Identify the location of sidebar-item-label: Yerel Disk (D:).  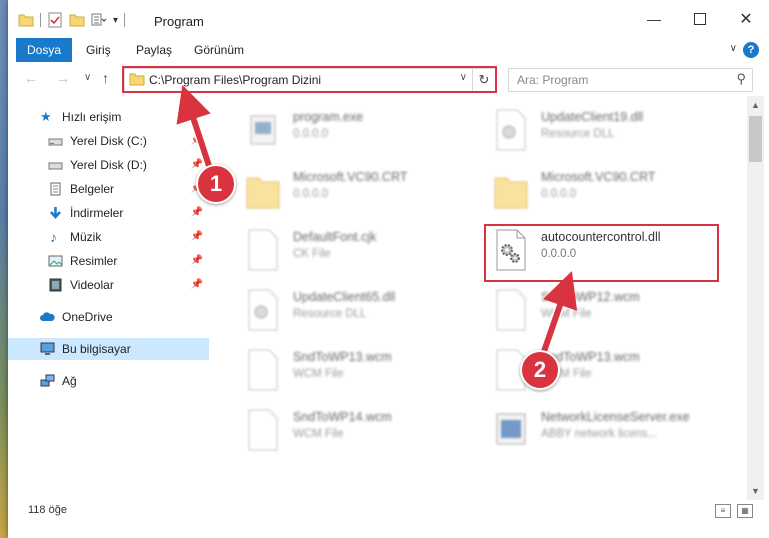
(108, 165).